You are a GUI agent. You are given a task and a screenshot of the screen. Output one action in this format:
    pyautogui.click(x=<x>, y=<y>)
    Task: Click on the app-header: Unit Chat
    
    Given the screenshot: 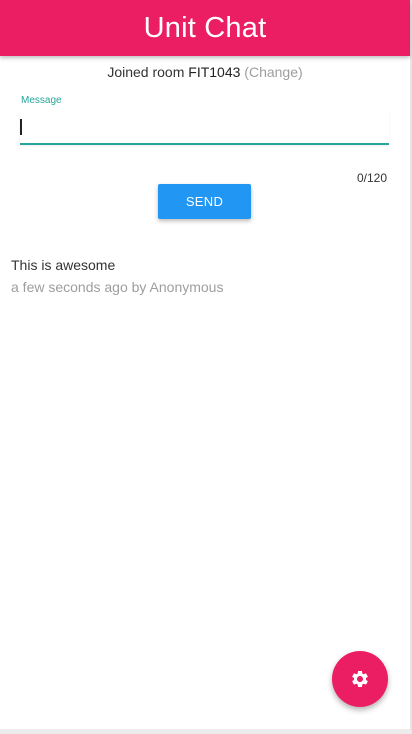 What is the action you would take?
    pyautogui.click(x=205, y=28)
    